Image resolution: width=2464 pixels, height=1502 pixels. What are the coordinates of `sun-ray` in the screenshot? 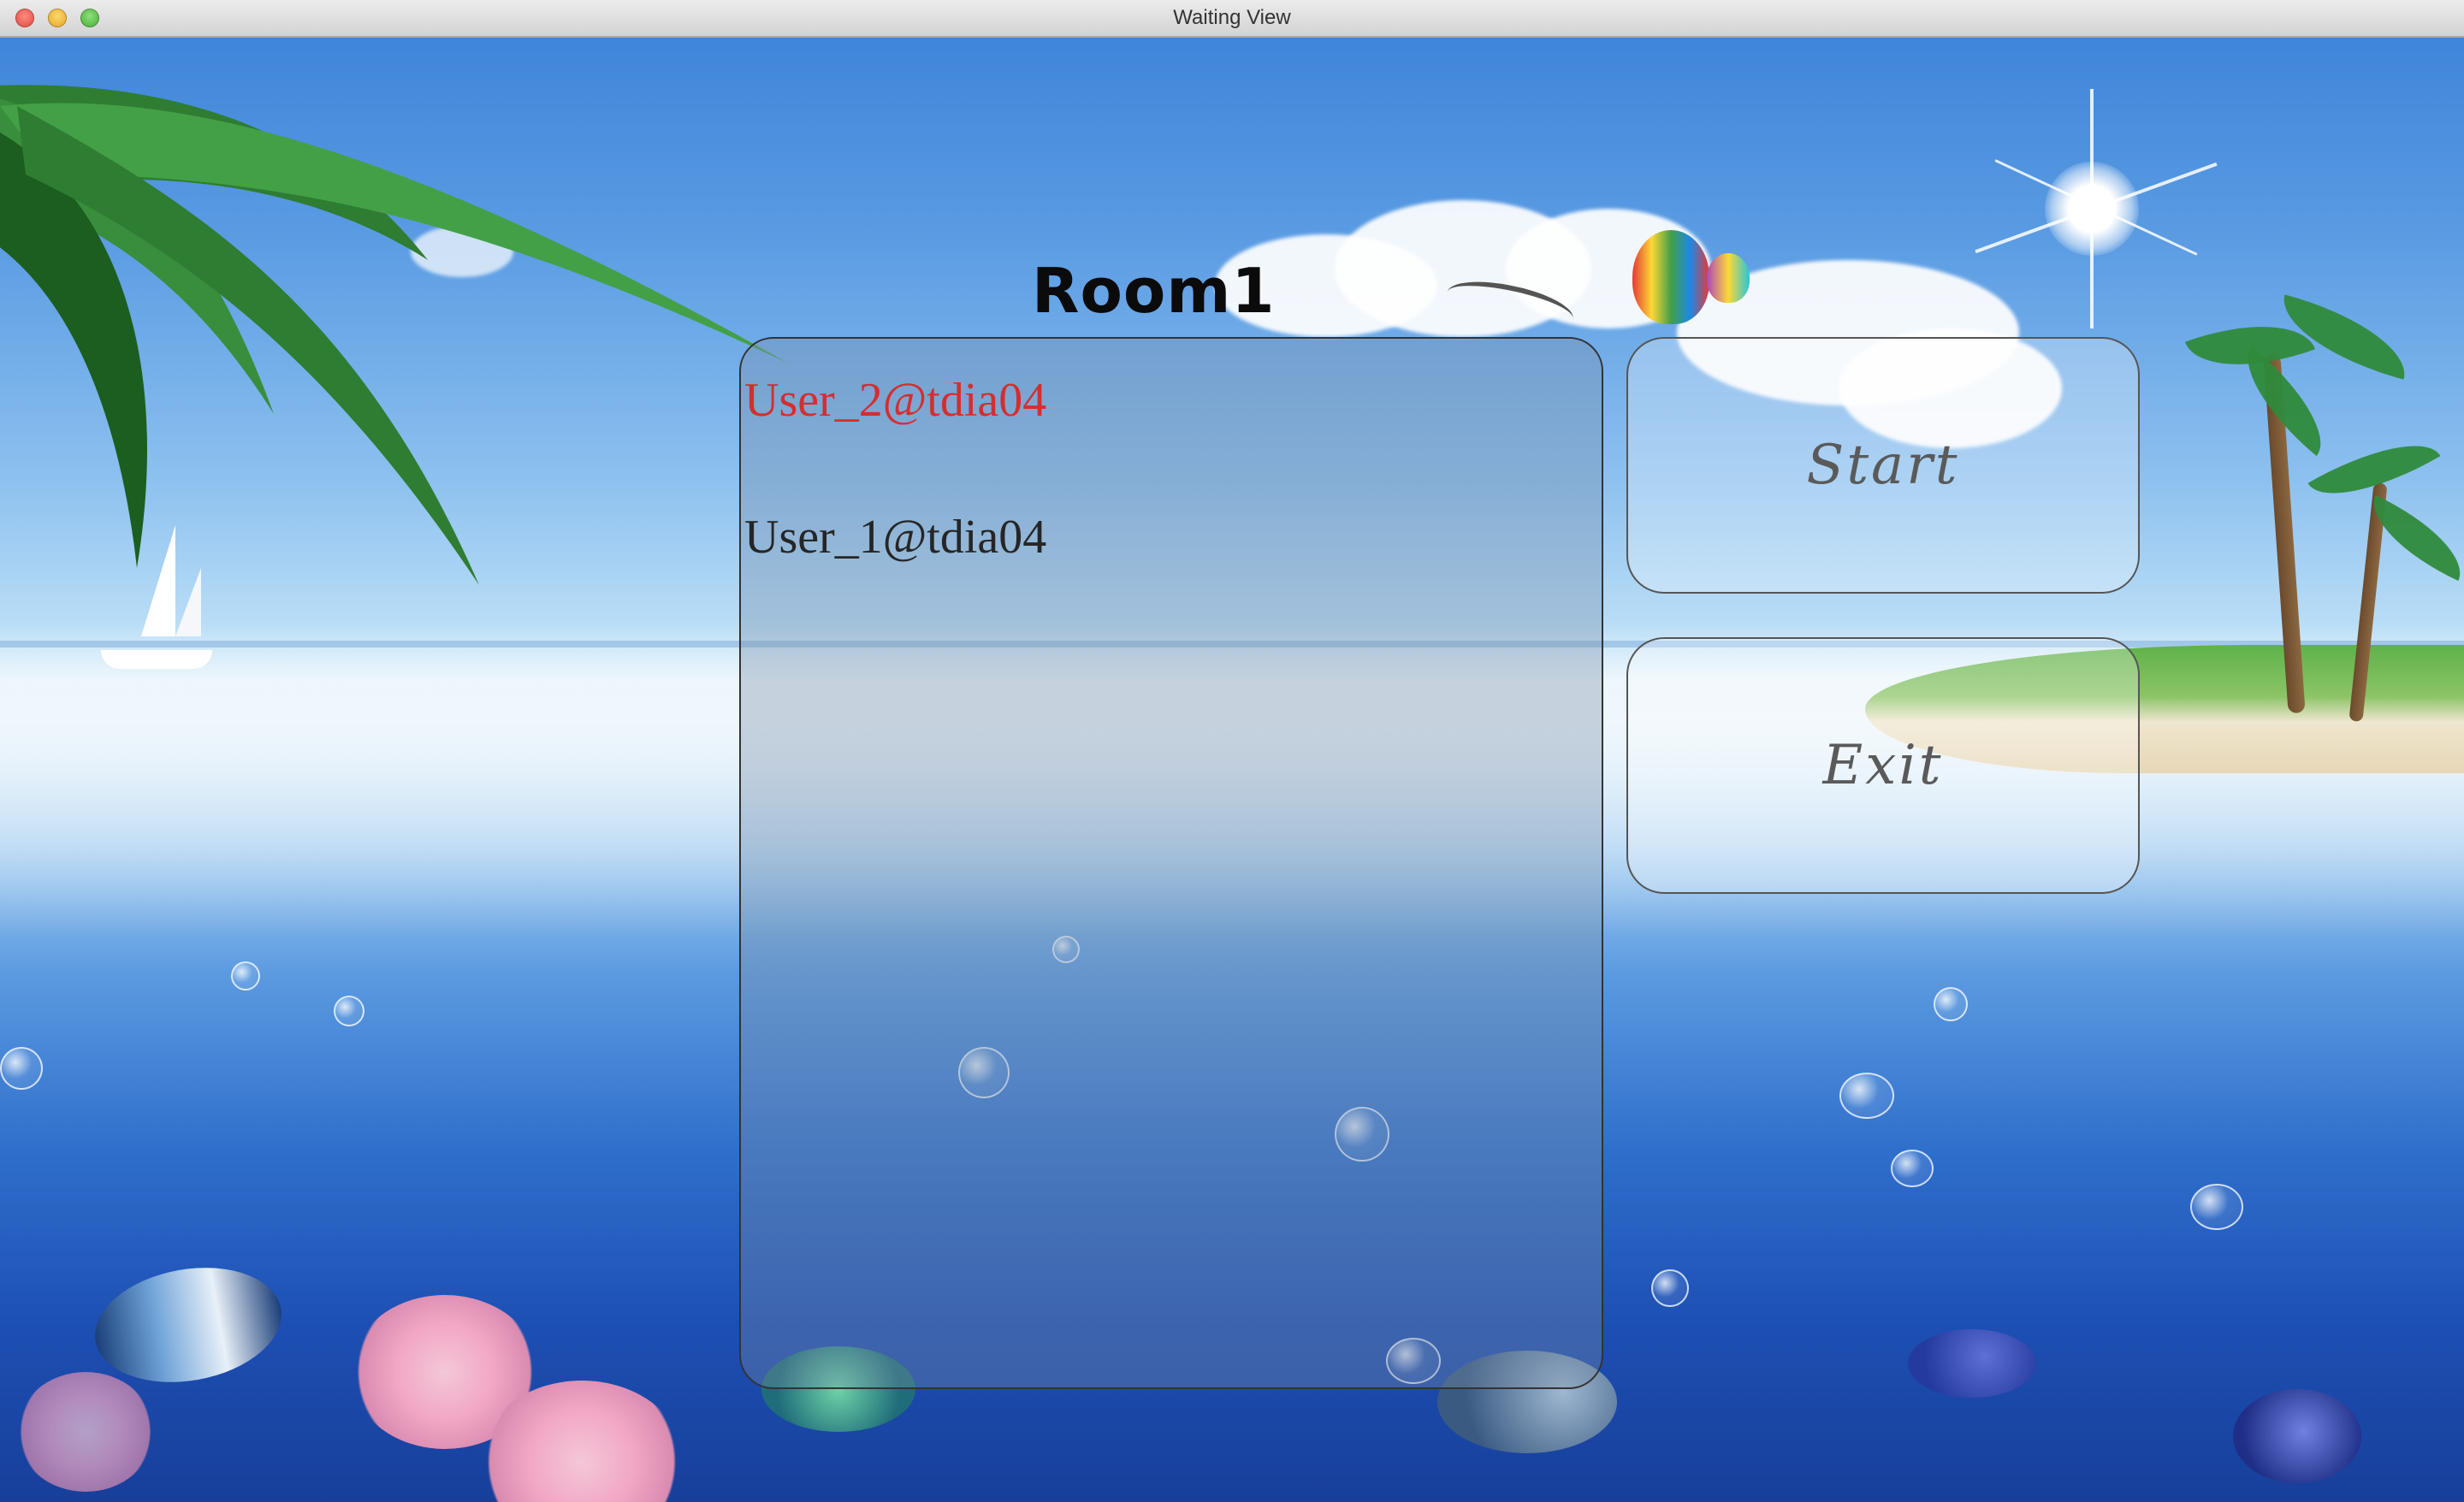 It's located at (2092, 208).